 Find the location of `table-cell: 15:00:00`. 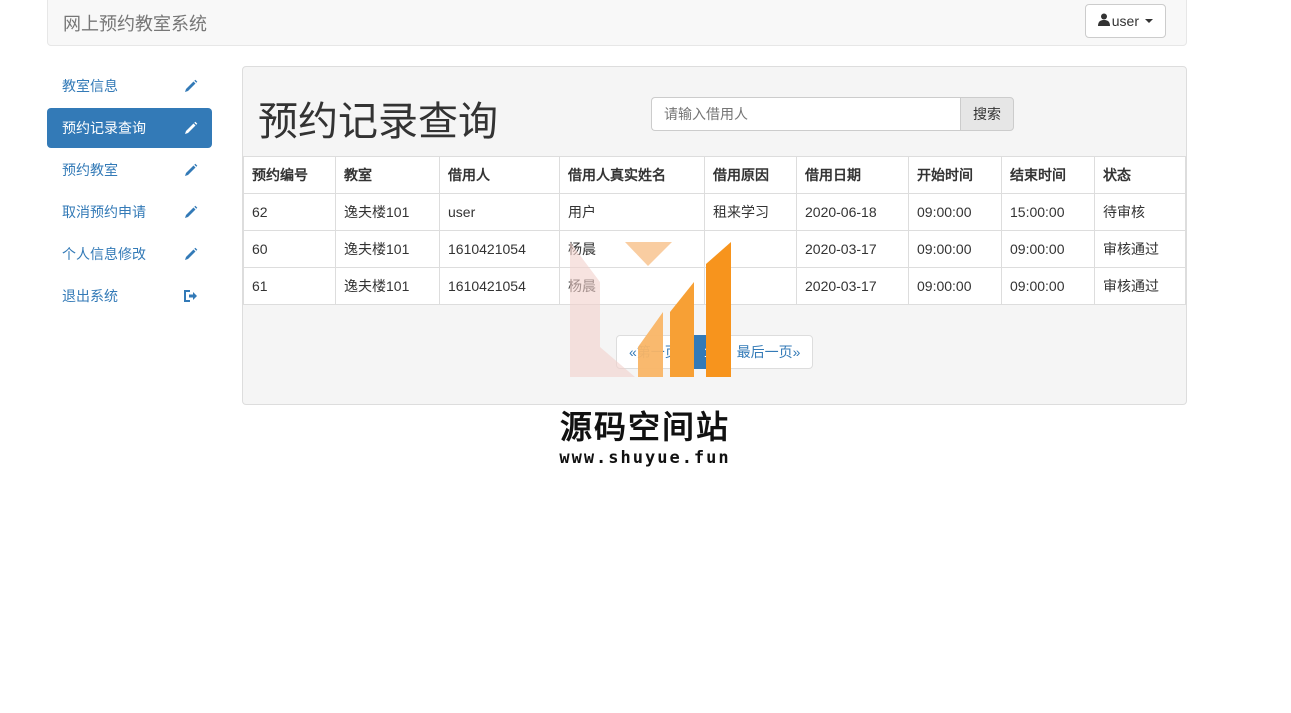

table-cell: 15:00:00 is located at coordinates (1048, 212).